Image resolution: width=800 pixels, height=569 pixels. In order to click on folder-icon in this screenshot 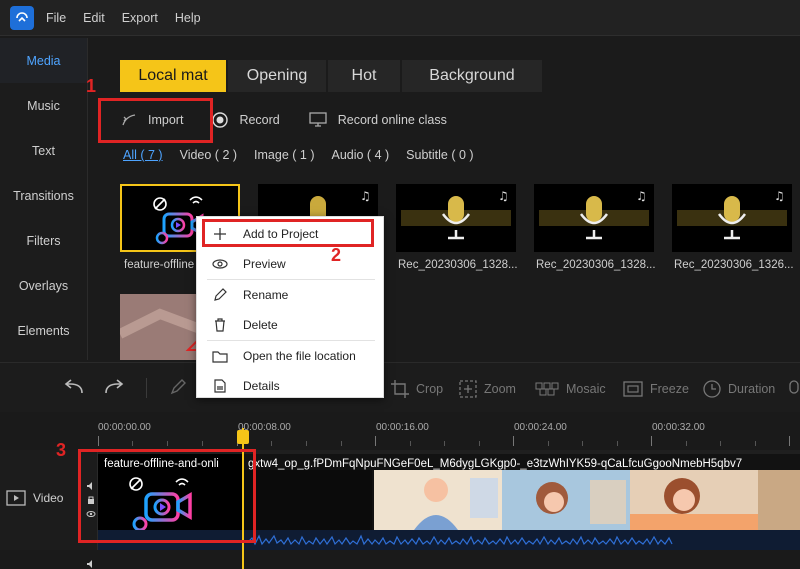, I will do `click(220, 356)`.